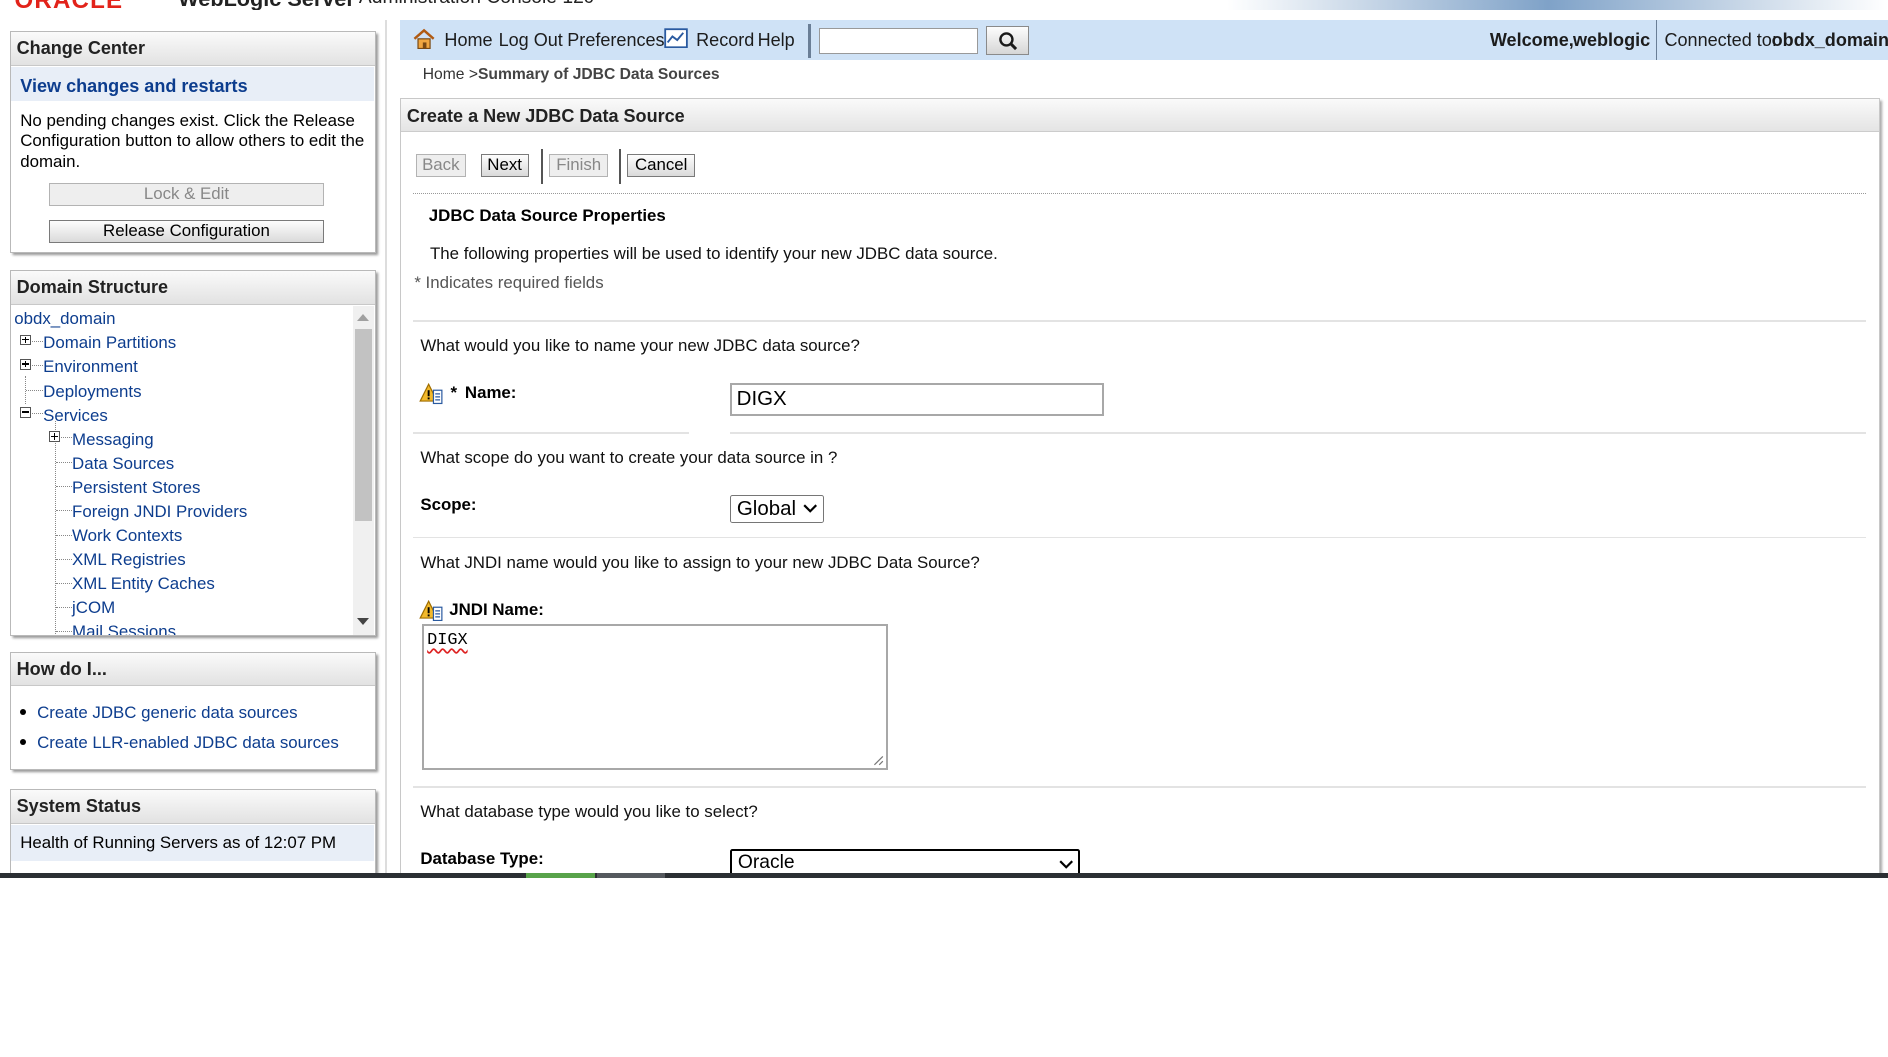 The height and width of the screenshot is (1057, 1888). What do you see at coordinates (654, 696) in the screenshot?
I see `jndi-textarea: DIGX` at bounding box center [654, 696].